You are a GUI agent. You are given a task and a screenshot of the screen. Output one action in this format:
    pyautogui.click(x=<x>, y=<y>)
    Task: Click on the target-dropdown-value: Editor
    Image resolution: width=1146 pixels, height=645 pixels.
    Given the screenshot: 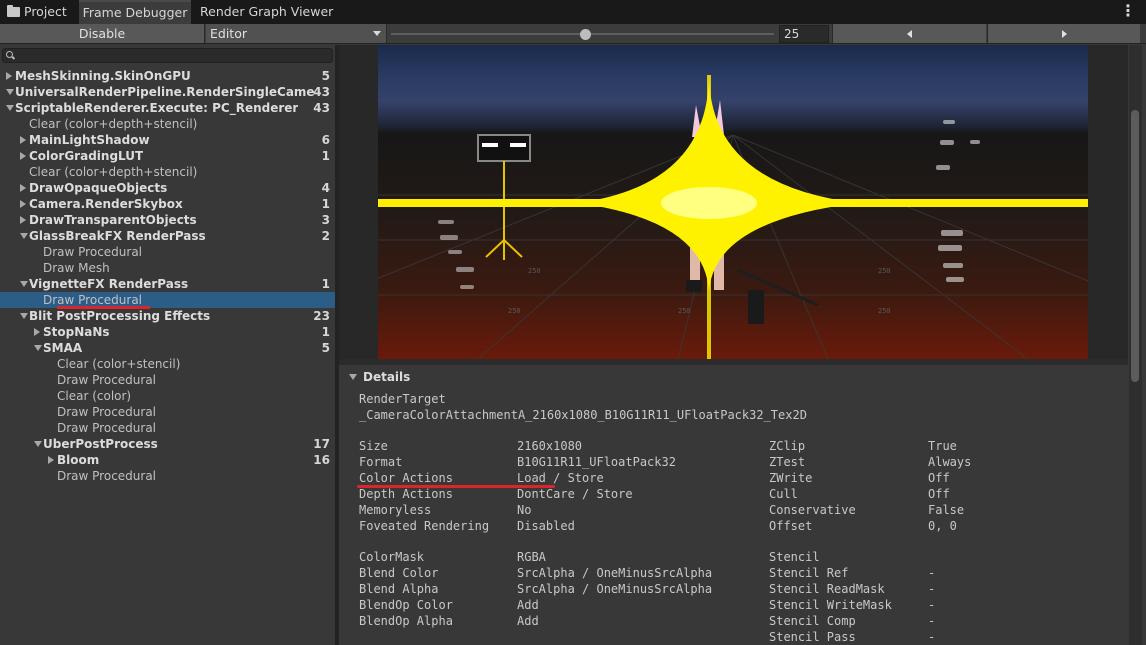 What is the action you would take?
    pyautogui.click(x=228, y=33)
    